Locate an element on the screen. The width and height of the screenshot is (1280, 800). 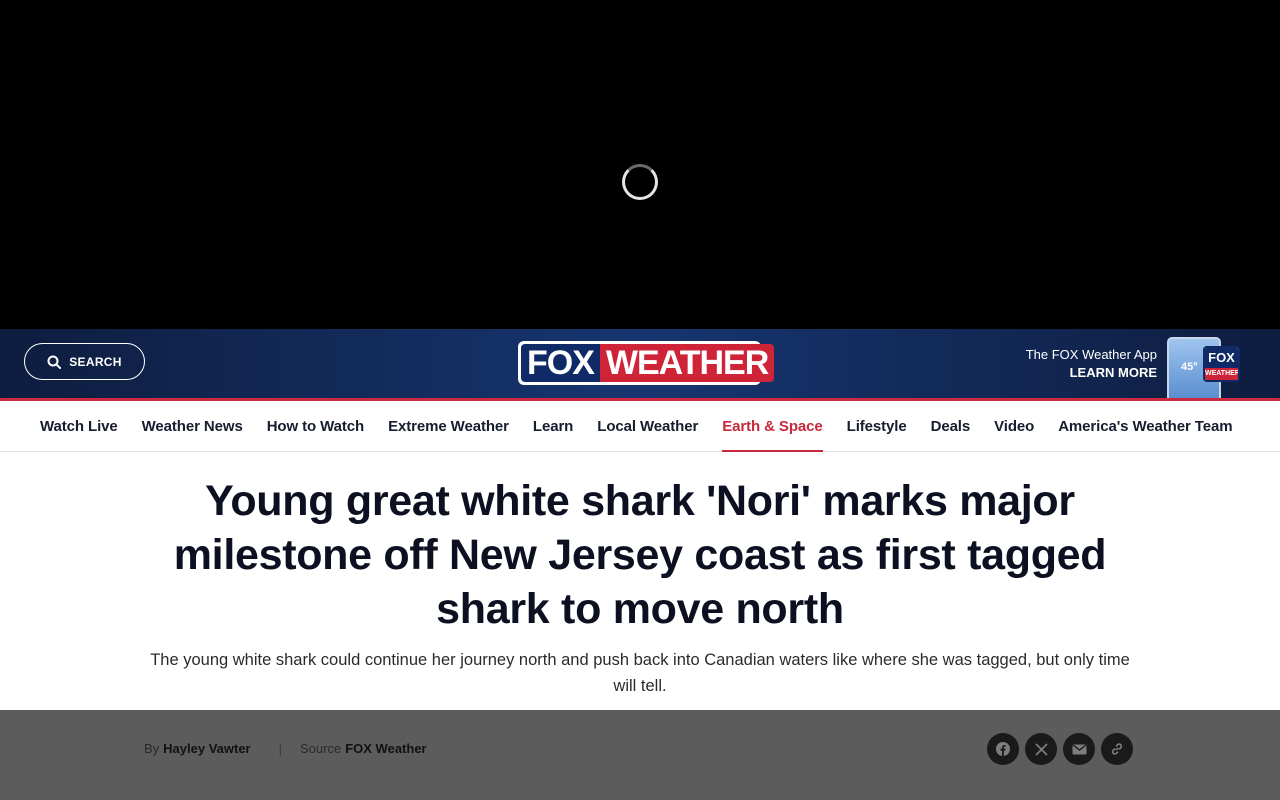
nav-deals: Deals is located at coordinates (951, 426).